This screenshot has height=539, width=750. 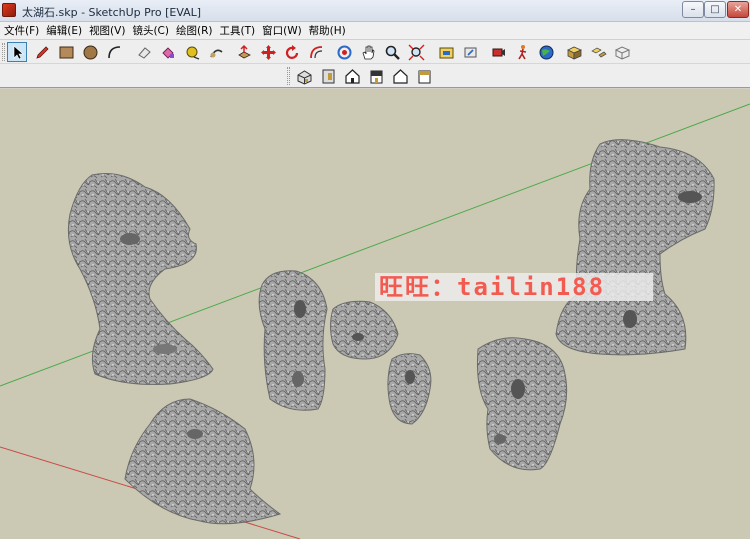 I want to click on title-bar: 太湖石.skp - SketchUp Pro [EVAL] – □ ✕, so click(x=375, y=11).